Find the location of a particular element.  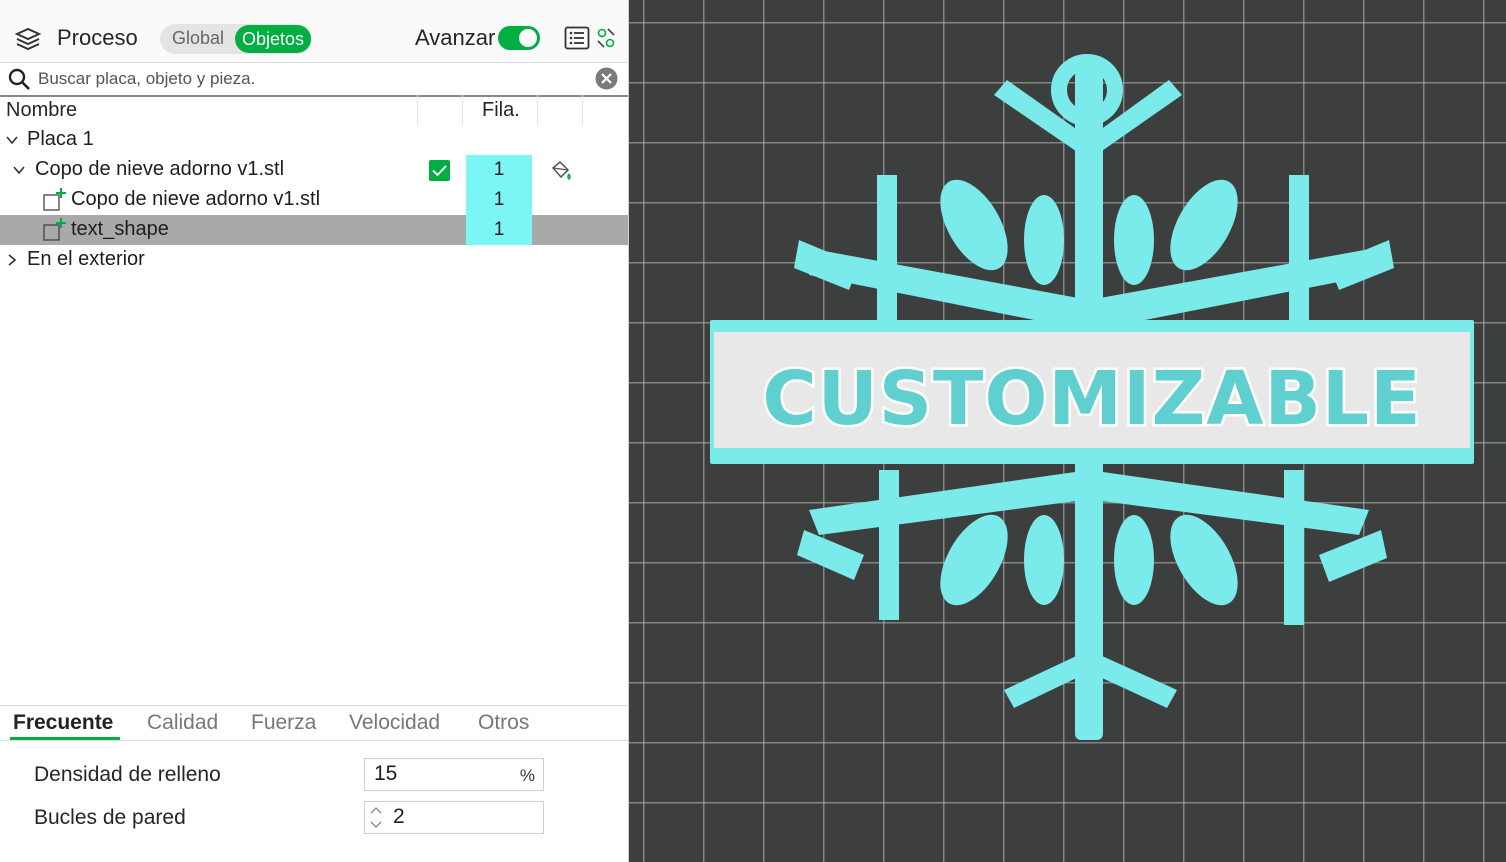

object-filament-cell: 1 is located at coordinates (499, 170).